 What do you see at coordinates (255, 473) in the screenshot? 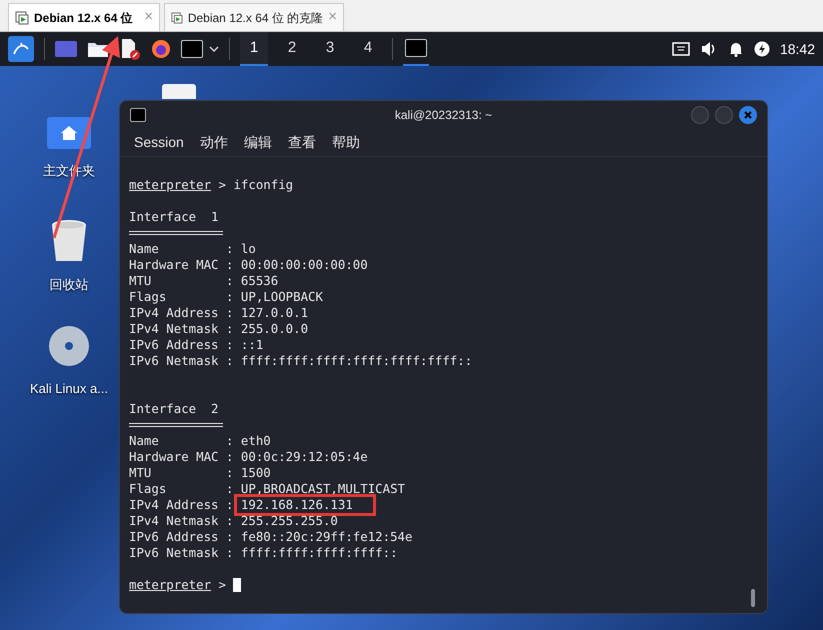
I see `field-value: 1500` at bounding box center [255, 473].